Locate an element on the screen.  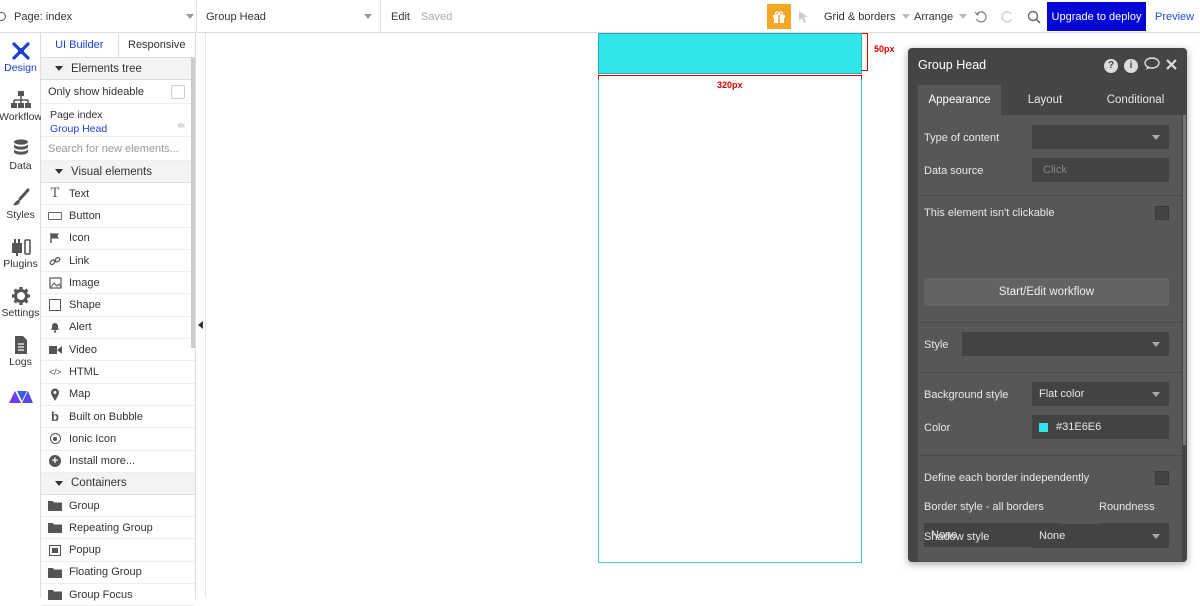
list-item: Popup is located at coordinates (118, 550).